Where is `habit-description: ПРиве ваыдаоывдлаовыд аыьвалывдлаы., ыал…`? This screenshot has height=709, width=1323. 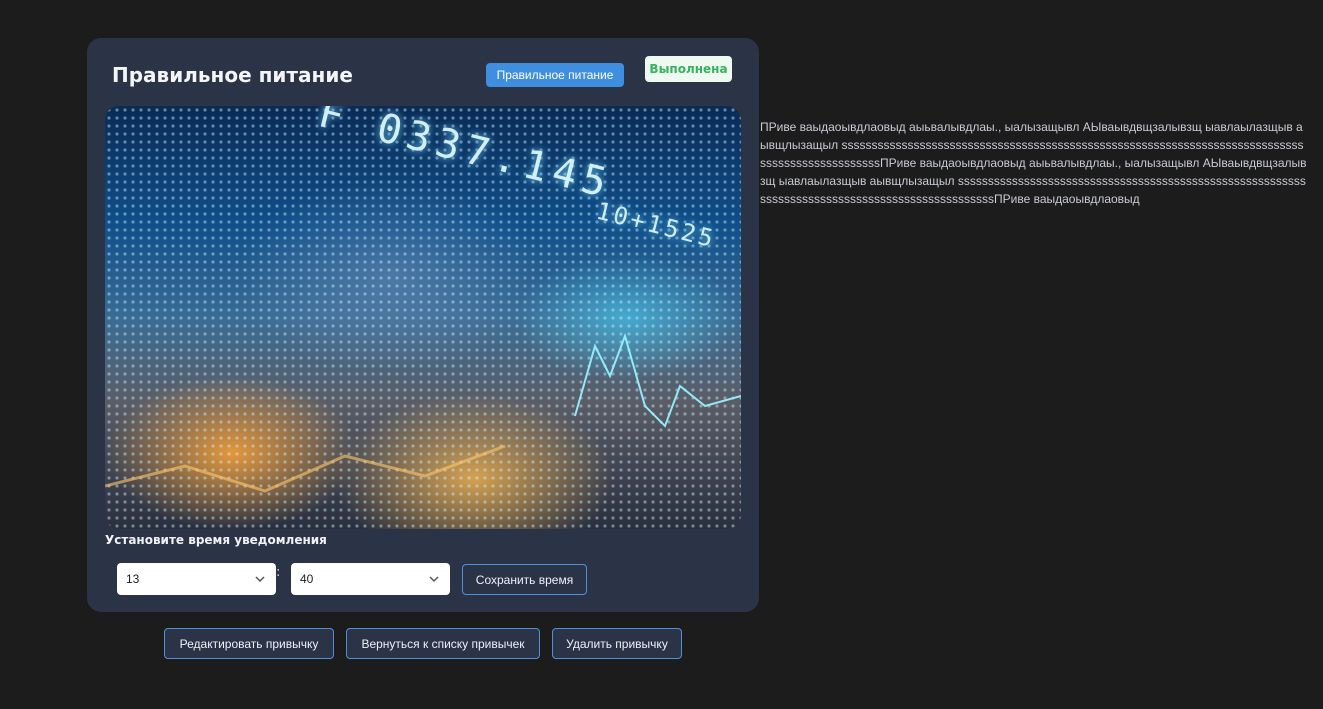
habit-description: ПРиве ваыдаоывдлаовыд аыьвалывдлаы., ыал… is located at coordinates (1033, 163).